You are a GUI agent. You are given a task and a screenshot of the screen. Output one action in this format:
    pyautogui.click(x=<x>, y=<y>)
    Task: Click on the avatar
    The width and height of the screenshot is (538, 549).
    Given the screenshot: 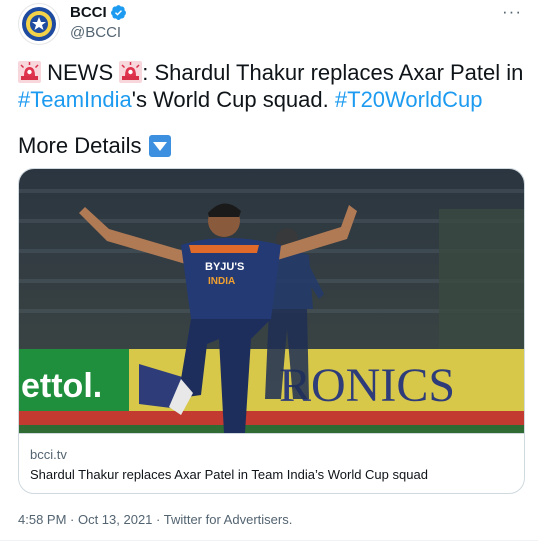 What is the action you would take?
    pyautogui.click(x=39, y=24)
    